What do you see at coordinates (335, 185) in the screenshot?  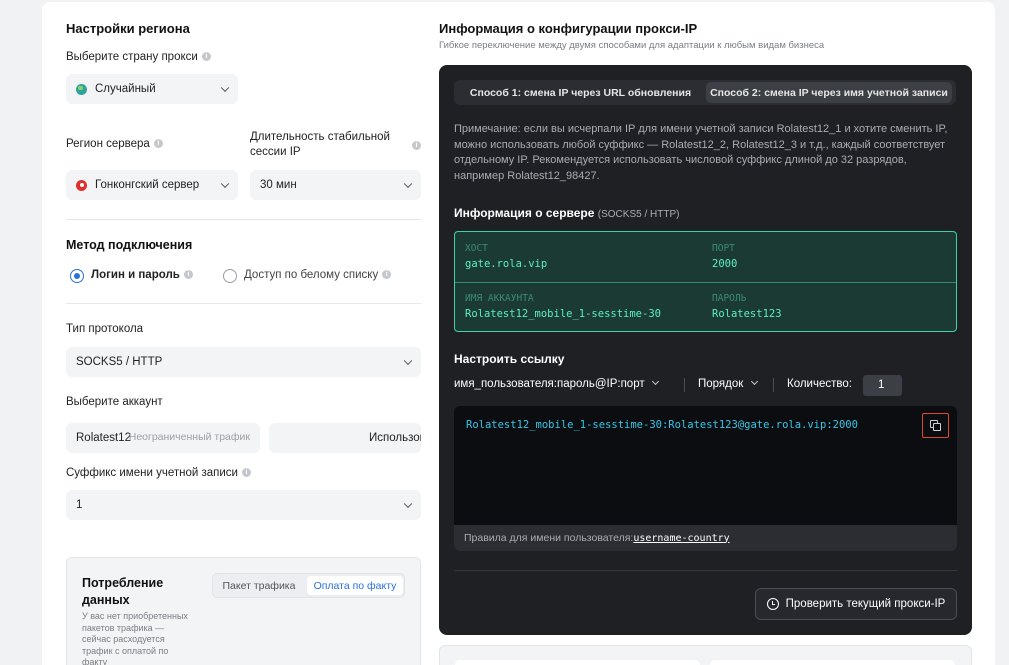 I see `session-duration-select: 30 мин` at bounding box center [335, 185].